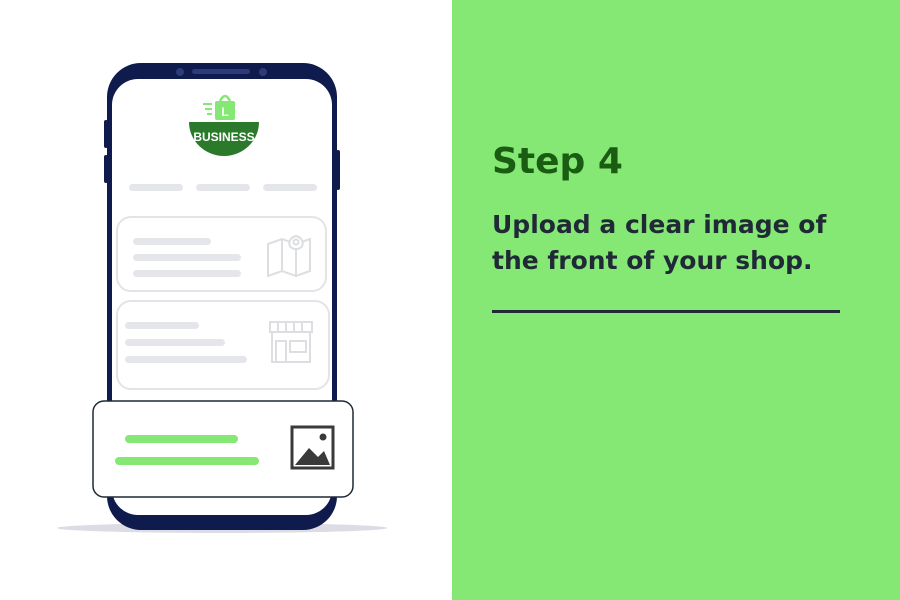 This screenshot has height=600, width=900. I want to click on divider, so click(666, 311).